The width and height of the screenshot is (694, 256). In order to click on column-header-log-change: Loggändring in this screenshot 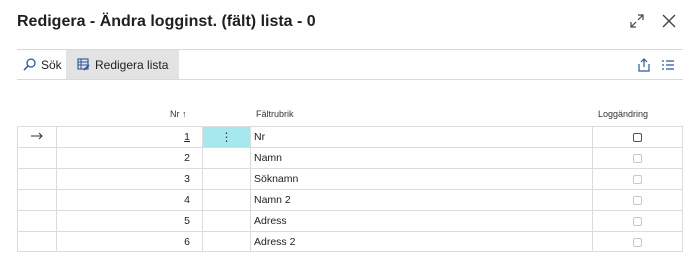, I will do `click(623, 114)`.